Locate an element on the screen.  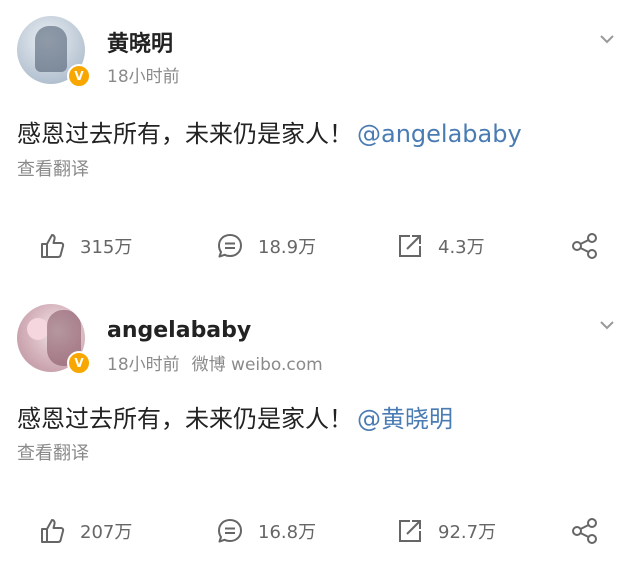
repost-button: 92.7万 is located at coordinates (446, 531).